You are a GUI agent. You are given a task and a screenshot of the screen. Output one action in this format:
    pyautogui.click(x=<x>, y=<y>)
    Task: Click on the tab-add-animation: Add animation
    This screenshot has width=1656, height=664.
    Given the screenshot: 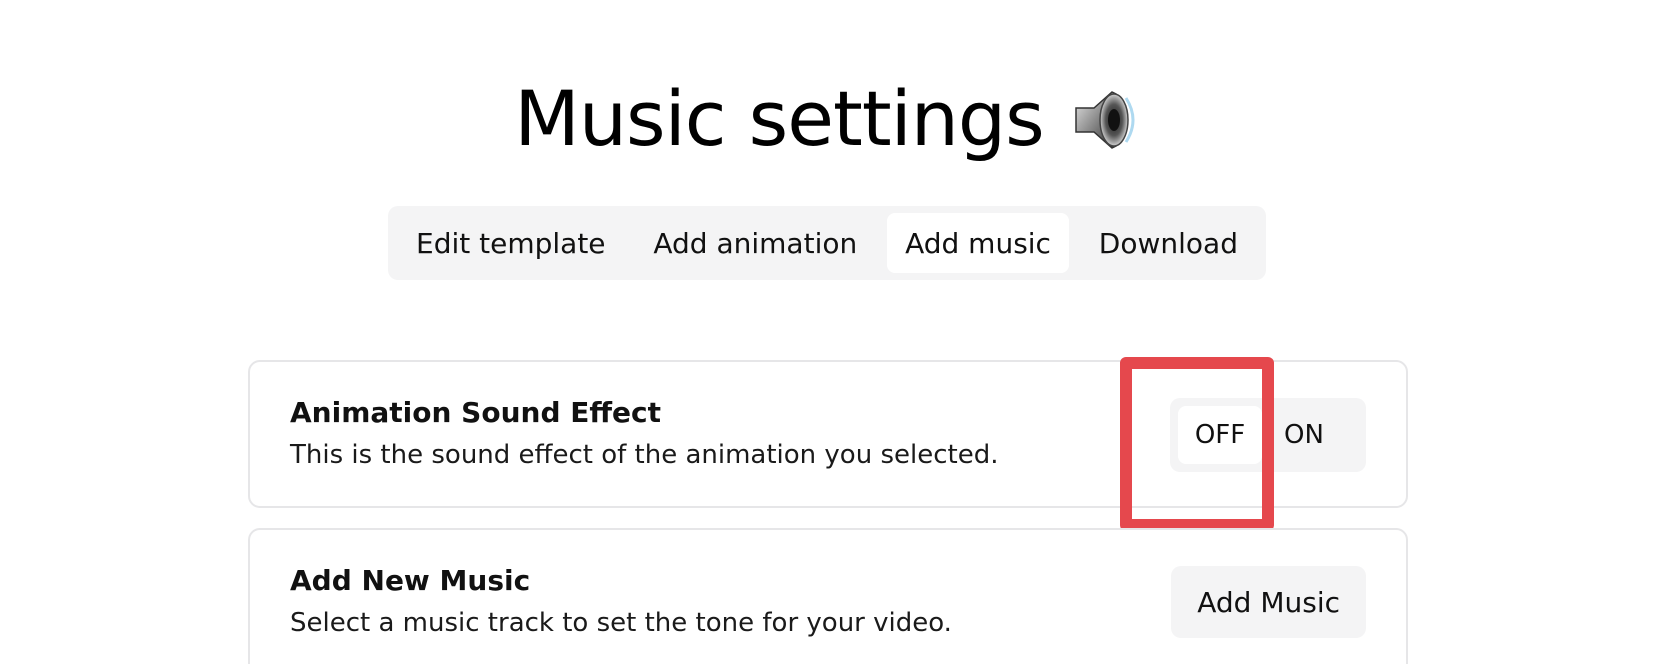 What is the action you would take?
    pyautogui.click(x=755, y=243)
    